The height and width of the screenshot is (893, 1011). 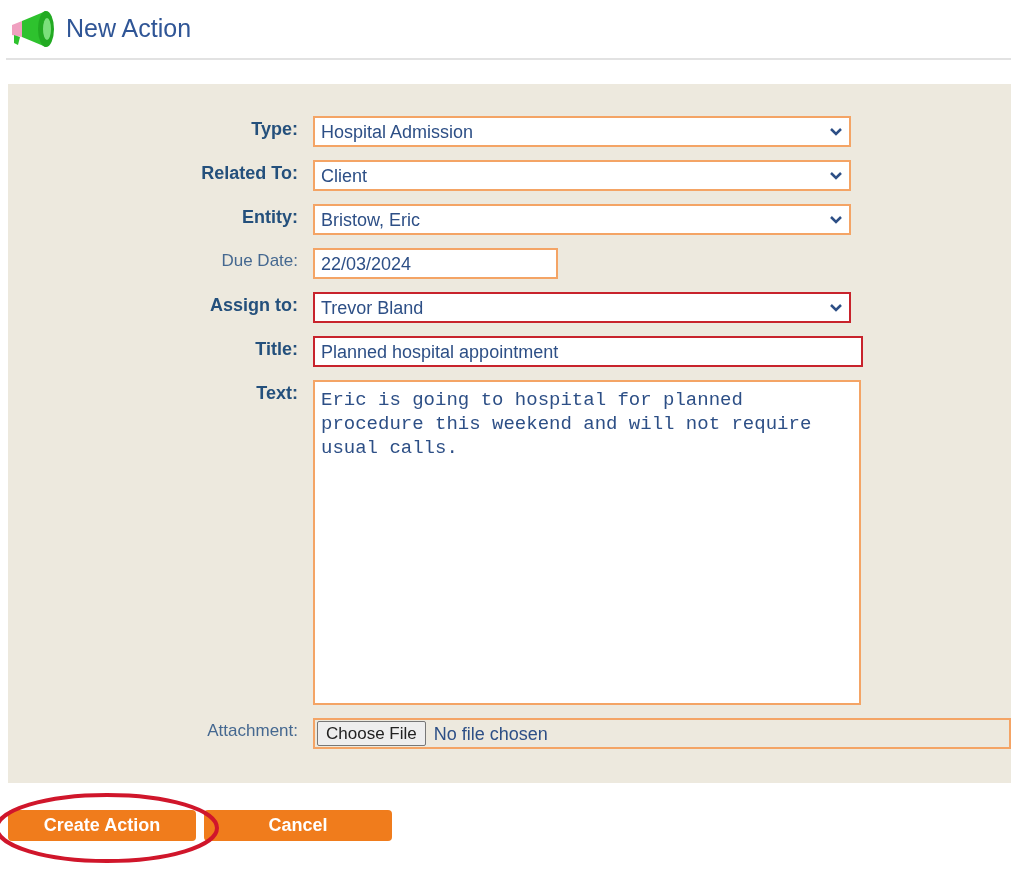 What do you see at coordinates (490, 733) in the screenshot?
I see `file-status: No file chosen` at bounding box center [490, 733].